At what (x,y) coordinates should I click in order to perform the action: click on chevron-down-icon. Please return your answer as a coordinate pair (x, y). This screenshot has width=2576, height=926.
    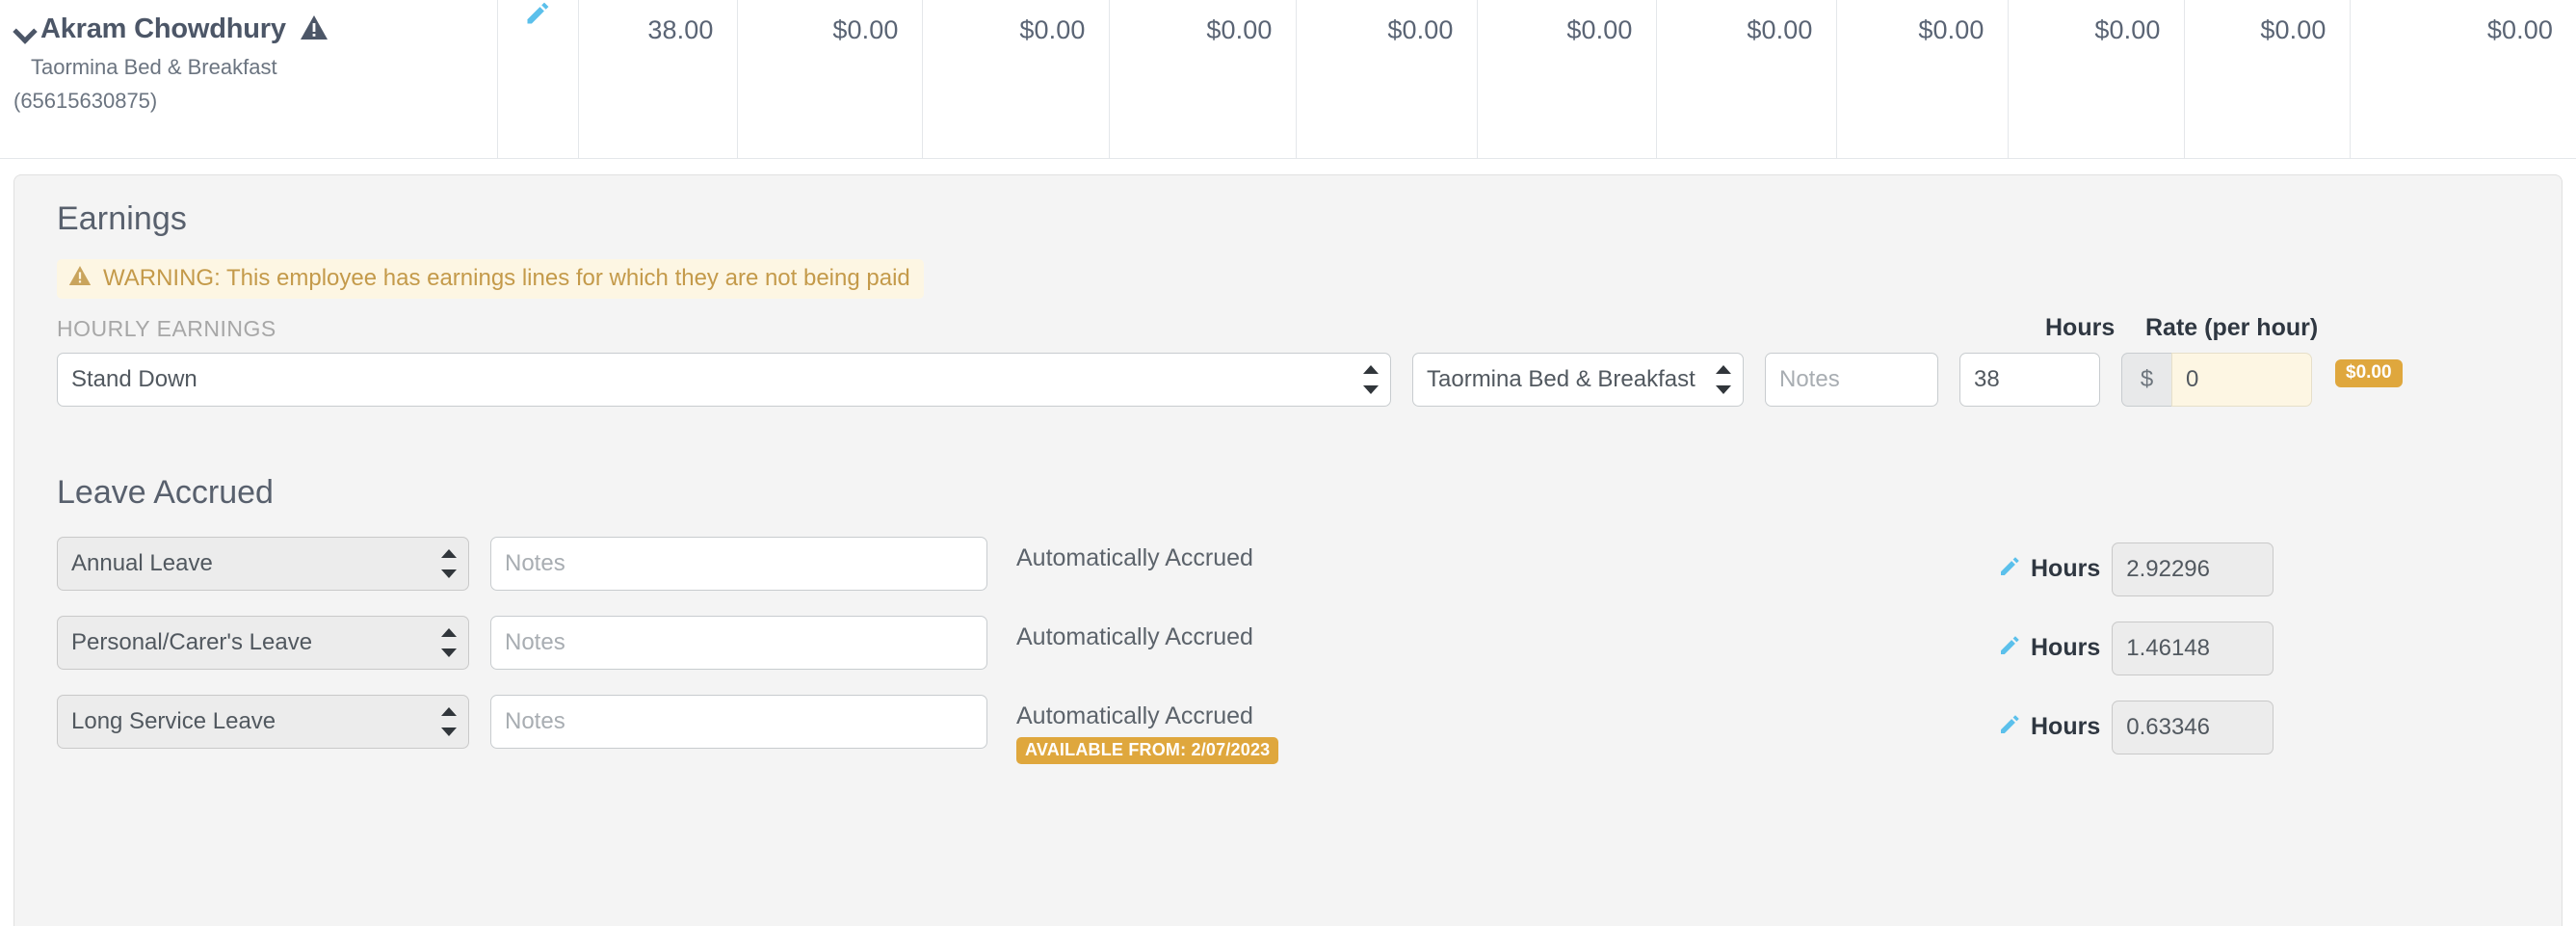
    Looking at the image, I should click on (26, 29).